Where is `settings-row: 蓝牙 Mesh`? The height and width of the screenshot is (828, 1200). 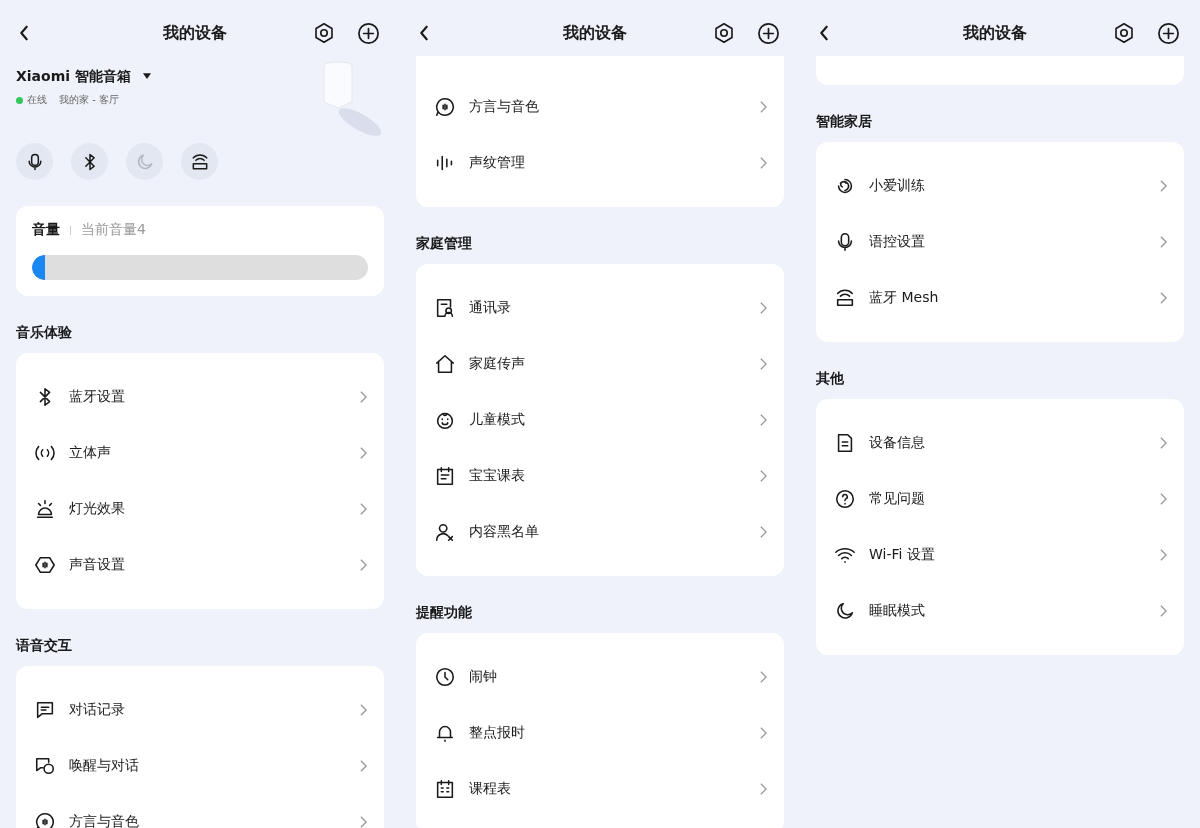 settings-row: 蓝牙 Mesh is located at coordinates (1000, 298).